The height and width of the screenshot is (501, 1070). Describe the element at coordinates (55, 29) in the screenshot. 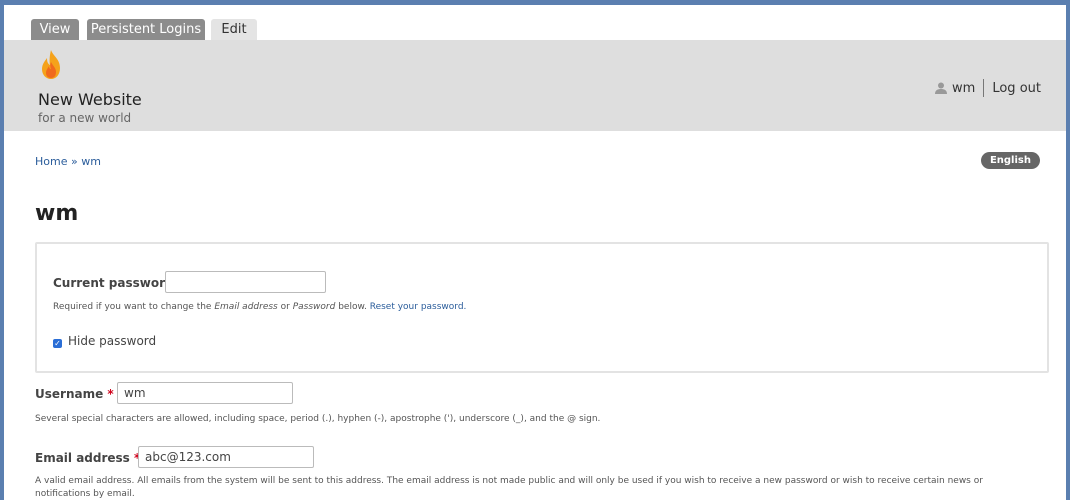

I see `tab-view: View` at that location.